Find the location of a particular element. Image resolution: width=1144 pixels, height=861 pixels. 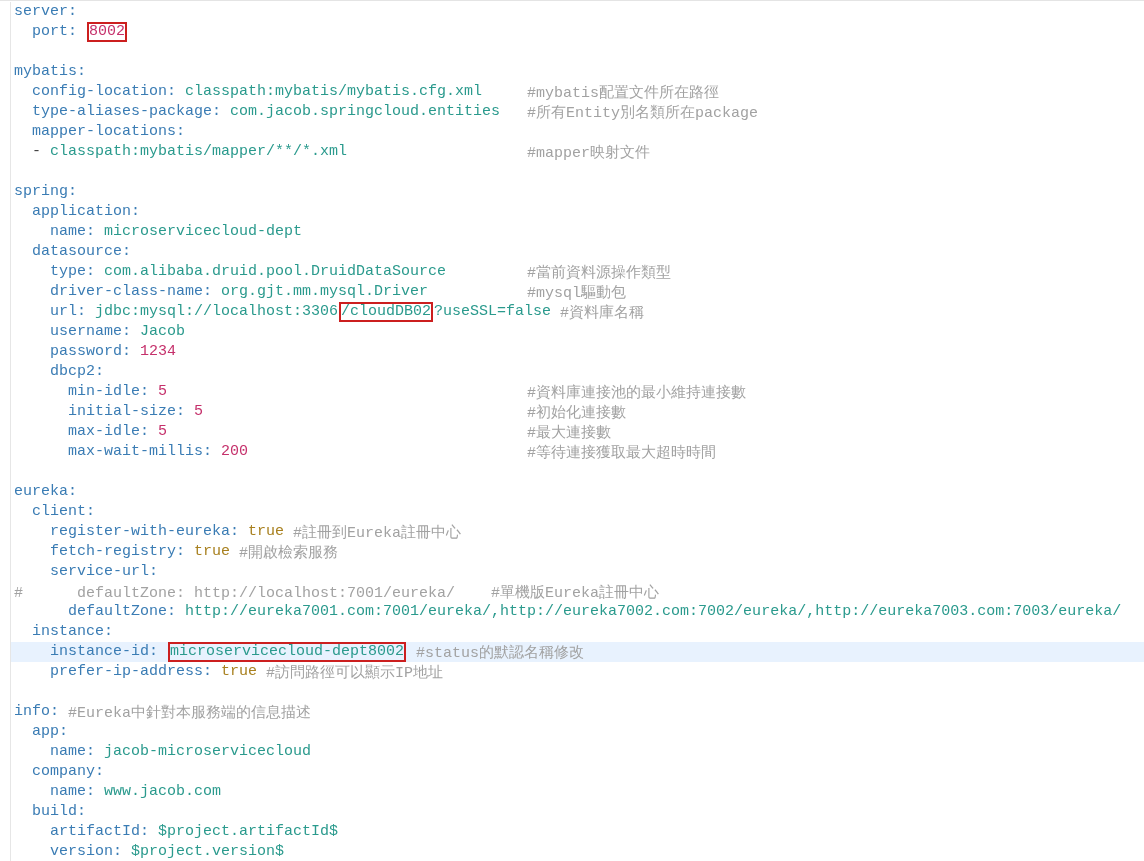

yaml-number: 1234 is located at coordinates (158, 352).